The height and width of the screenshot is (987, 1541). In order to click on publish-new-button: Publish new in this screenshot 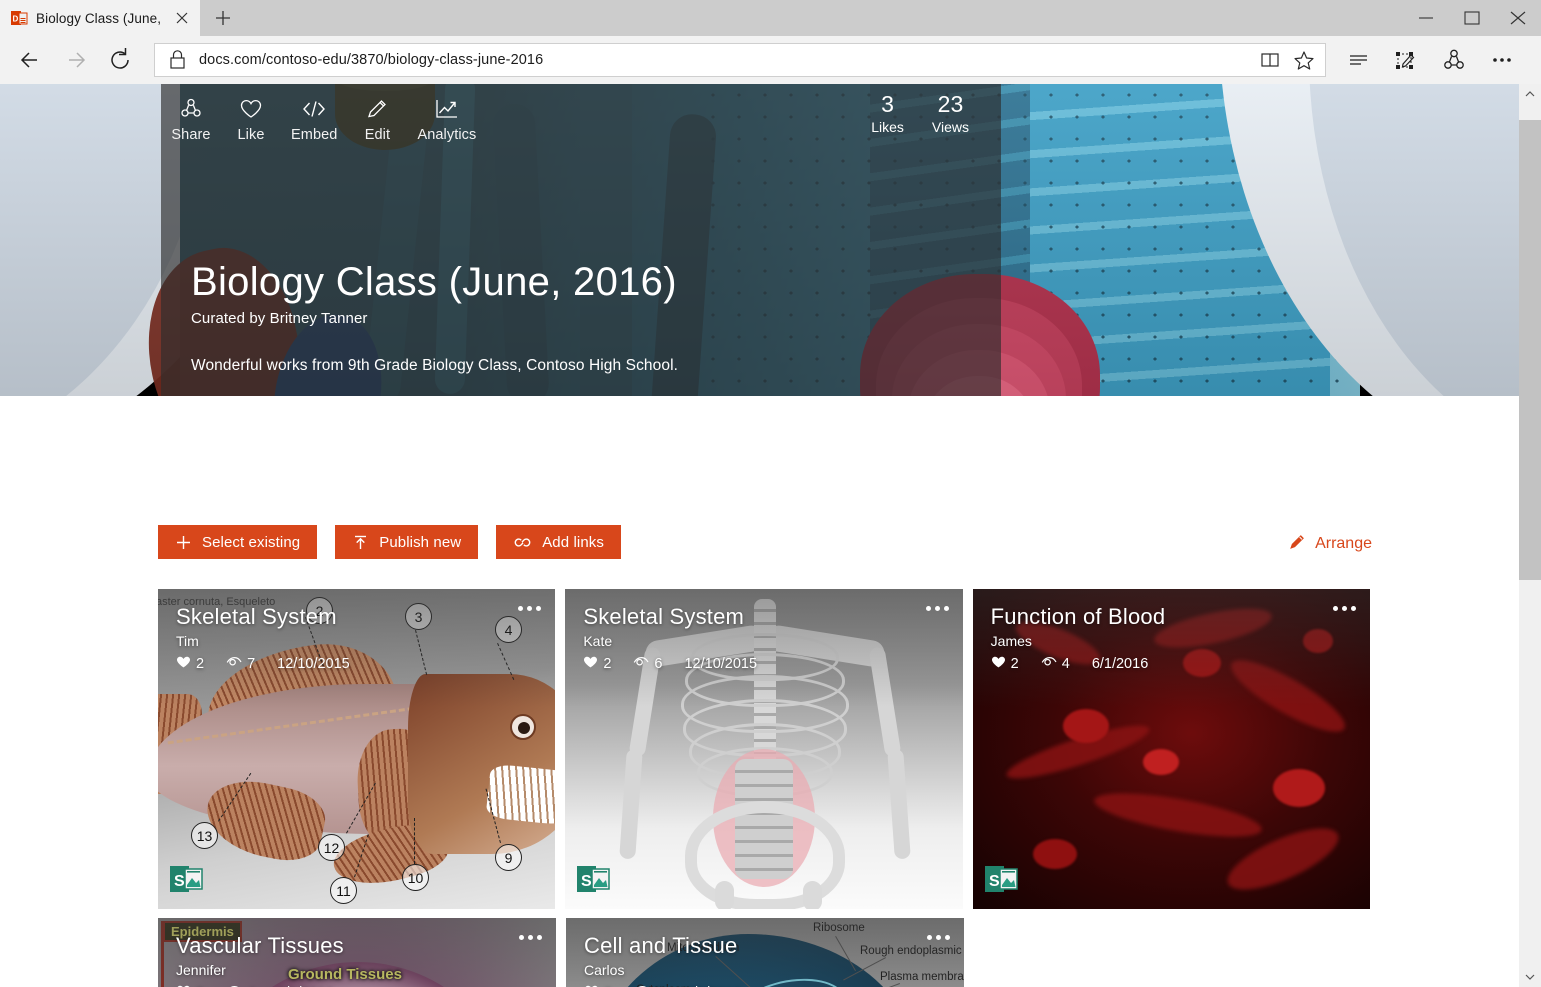, I will do `click(407, 542)`.